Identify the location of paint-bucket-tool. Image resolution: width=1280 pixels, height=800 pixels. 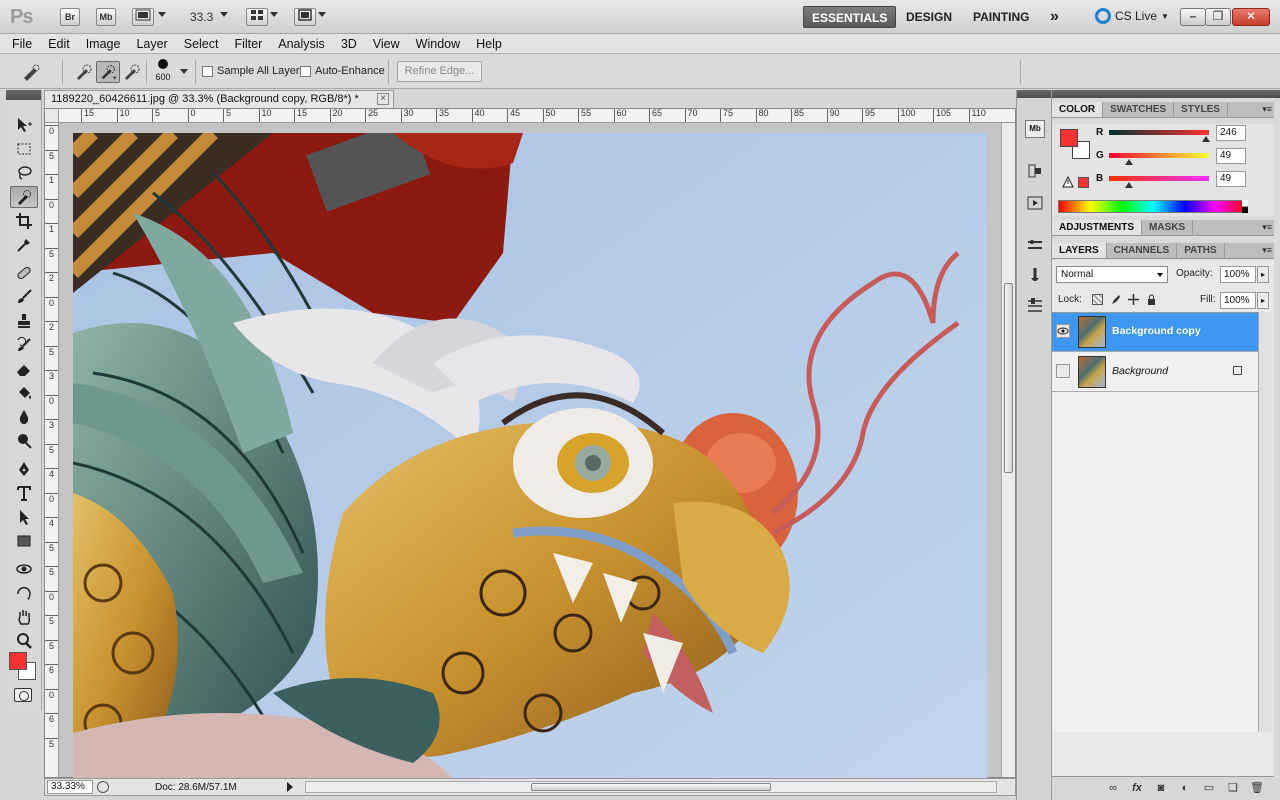
(24, 393).